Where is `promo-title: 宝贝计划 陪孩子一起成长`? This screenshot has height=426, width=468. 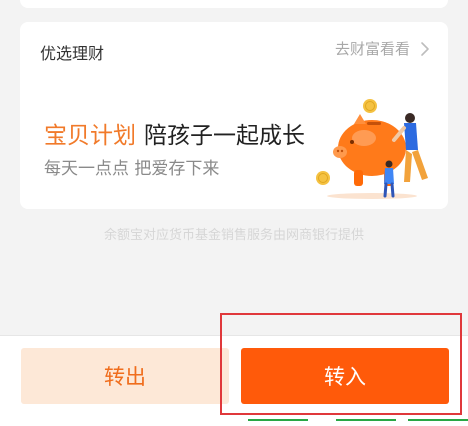
promo-title: 宝贝计划 陪孩子一起成长 is located at coordinates (174, 133).